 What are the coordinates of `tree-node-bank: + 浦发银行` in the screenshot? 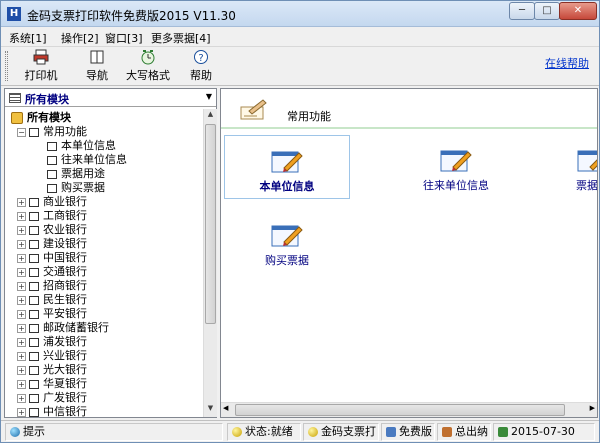 It's located at (52, 342).